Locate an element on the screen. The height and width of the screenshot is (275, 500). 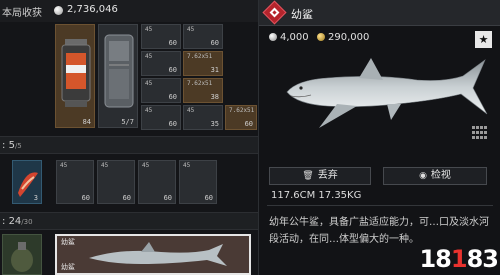
slot-count: 5/7 is located at coordinates (127, 122).